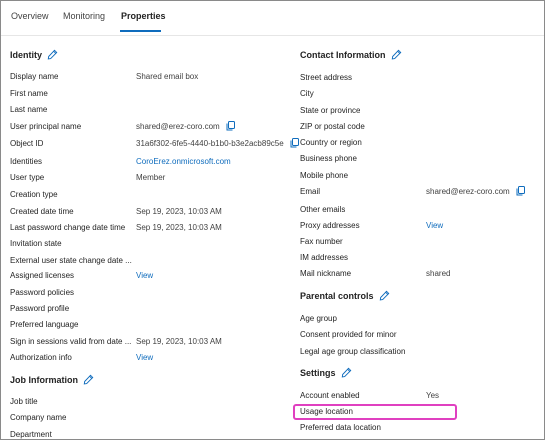 The height and width of the screenshot is (440, 545). What do you see at coordinates (210, 143) in the screenshot?
I see `object-id-value: 31a6f302-6fe5-4440-b1b0-b3e2acb89c5e` at bounding box center [210, 143].